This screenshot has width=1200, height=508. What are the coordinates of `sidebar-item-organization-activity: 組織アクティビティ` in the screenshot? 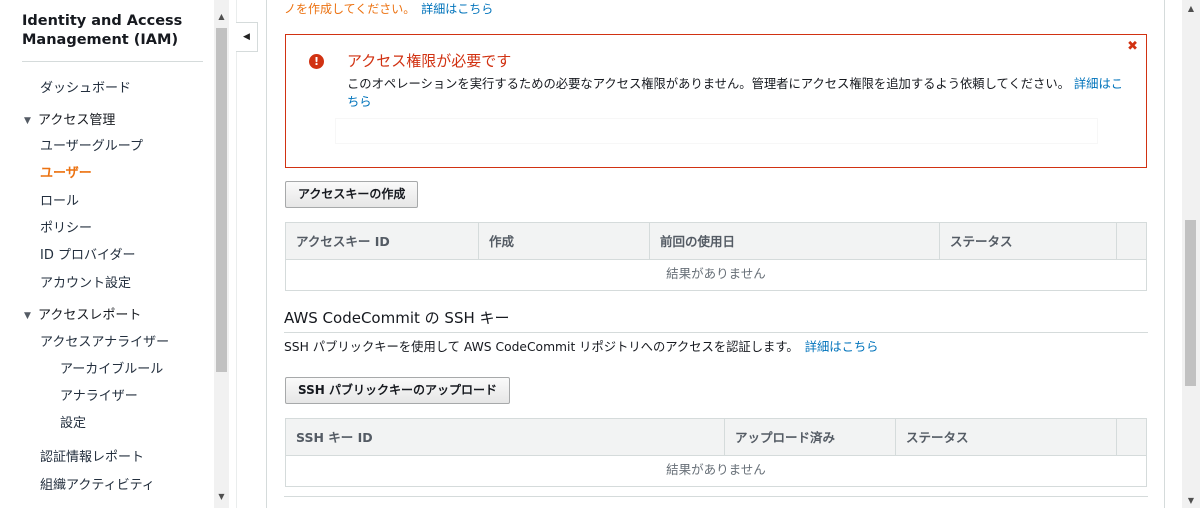 It's located at (97, 486).